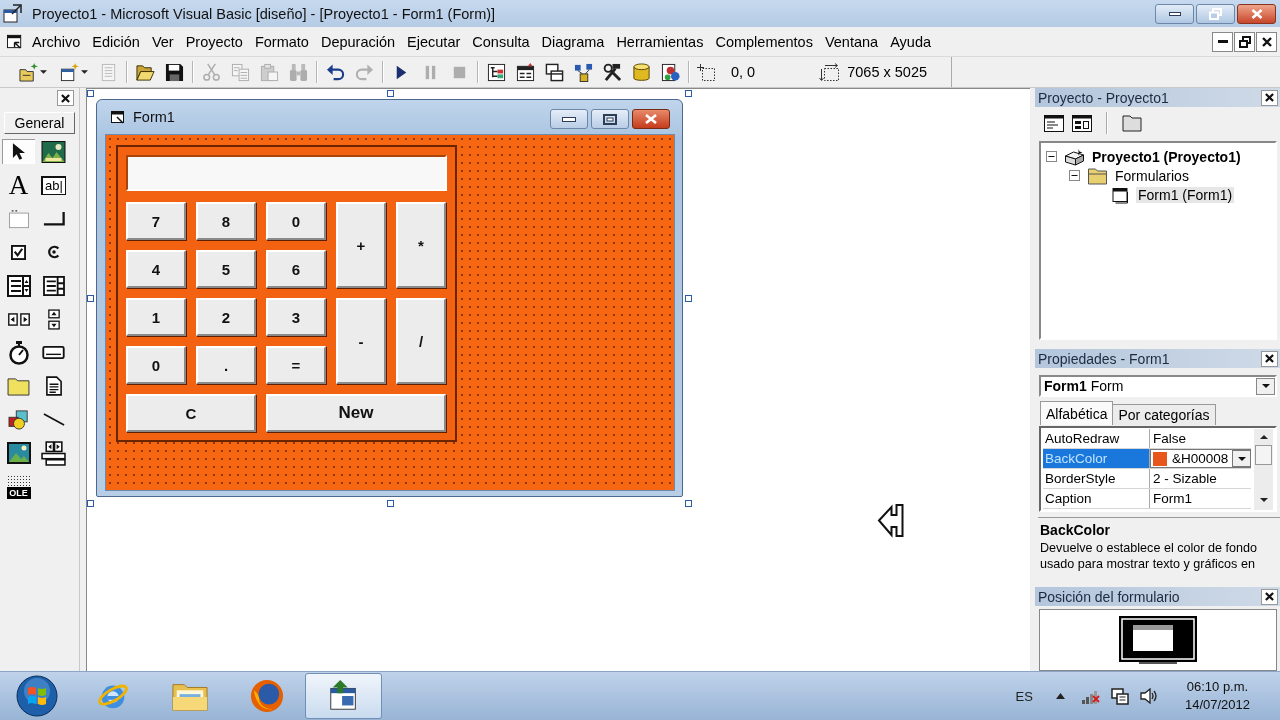 This screenshot has width=1280, height=720. I want to click on document-icon, so click(53, 386).